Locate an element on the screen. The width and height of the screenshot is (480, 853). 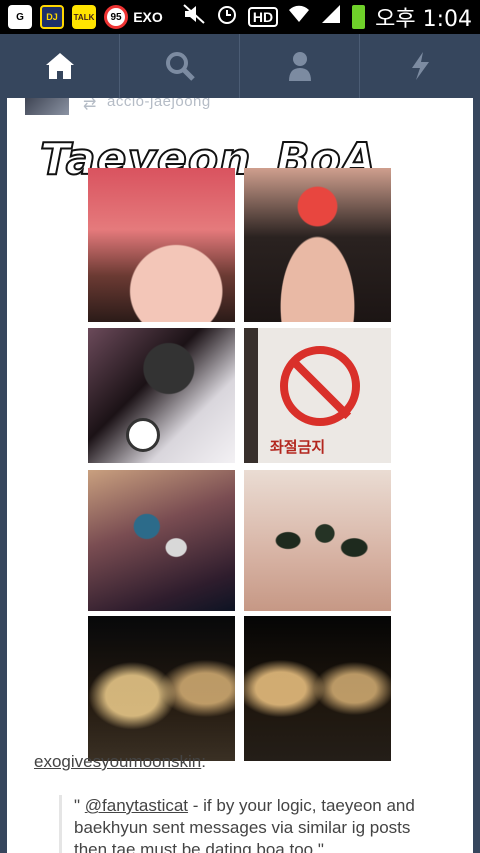
home-icon is located at coordinates (59, 66).